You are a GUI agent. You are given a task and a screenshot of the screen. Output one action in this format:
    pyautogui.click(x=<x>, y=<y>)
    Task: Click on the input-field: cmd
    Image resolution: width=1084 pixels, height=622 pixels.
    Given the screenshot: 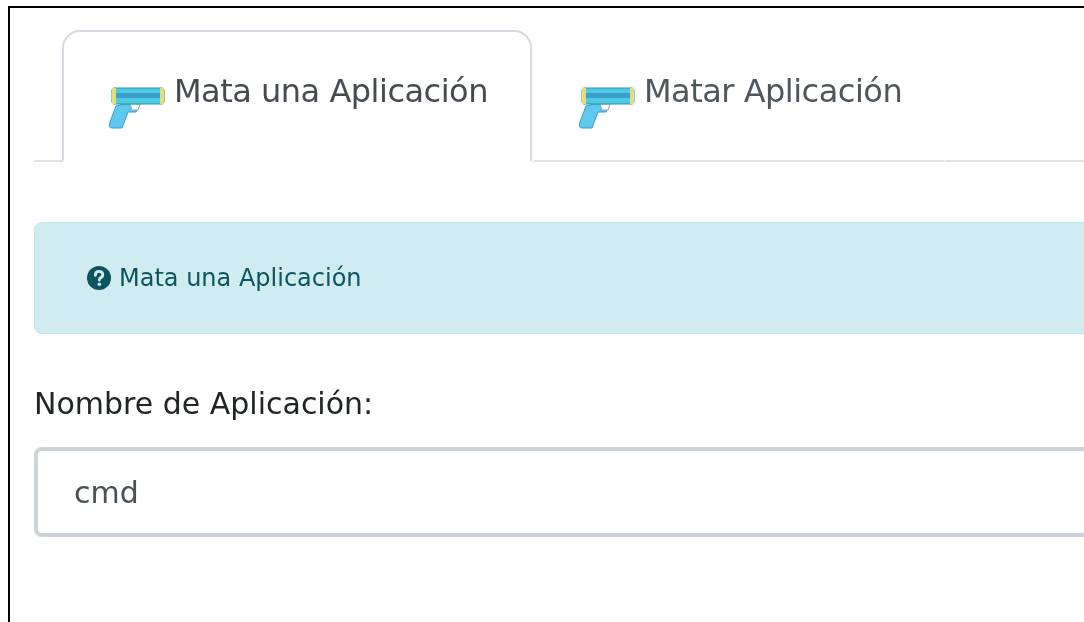 What is the action you would take?
    pyautogui.click(x=559, y=492)
    